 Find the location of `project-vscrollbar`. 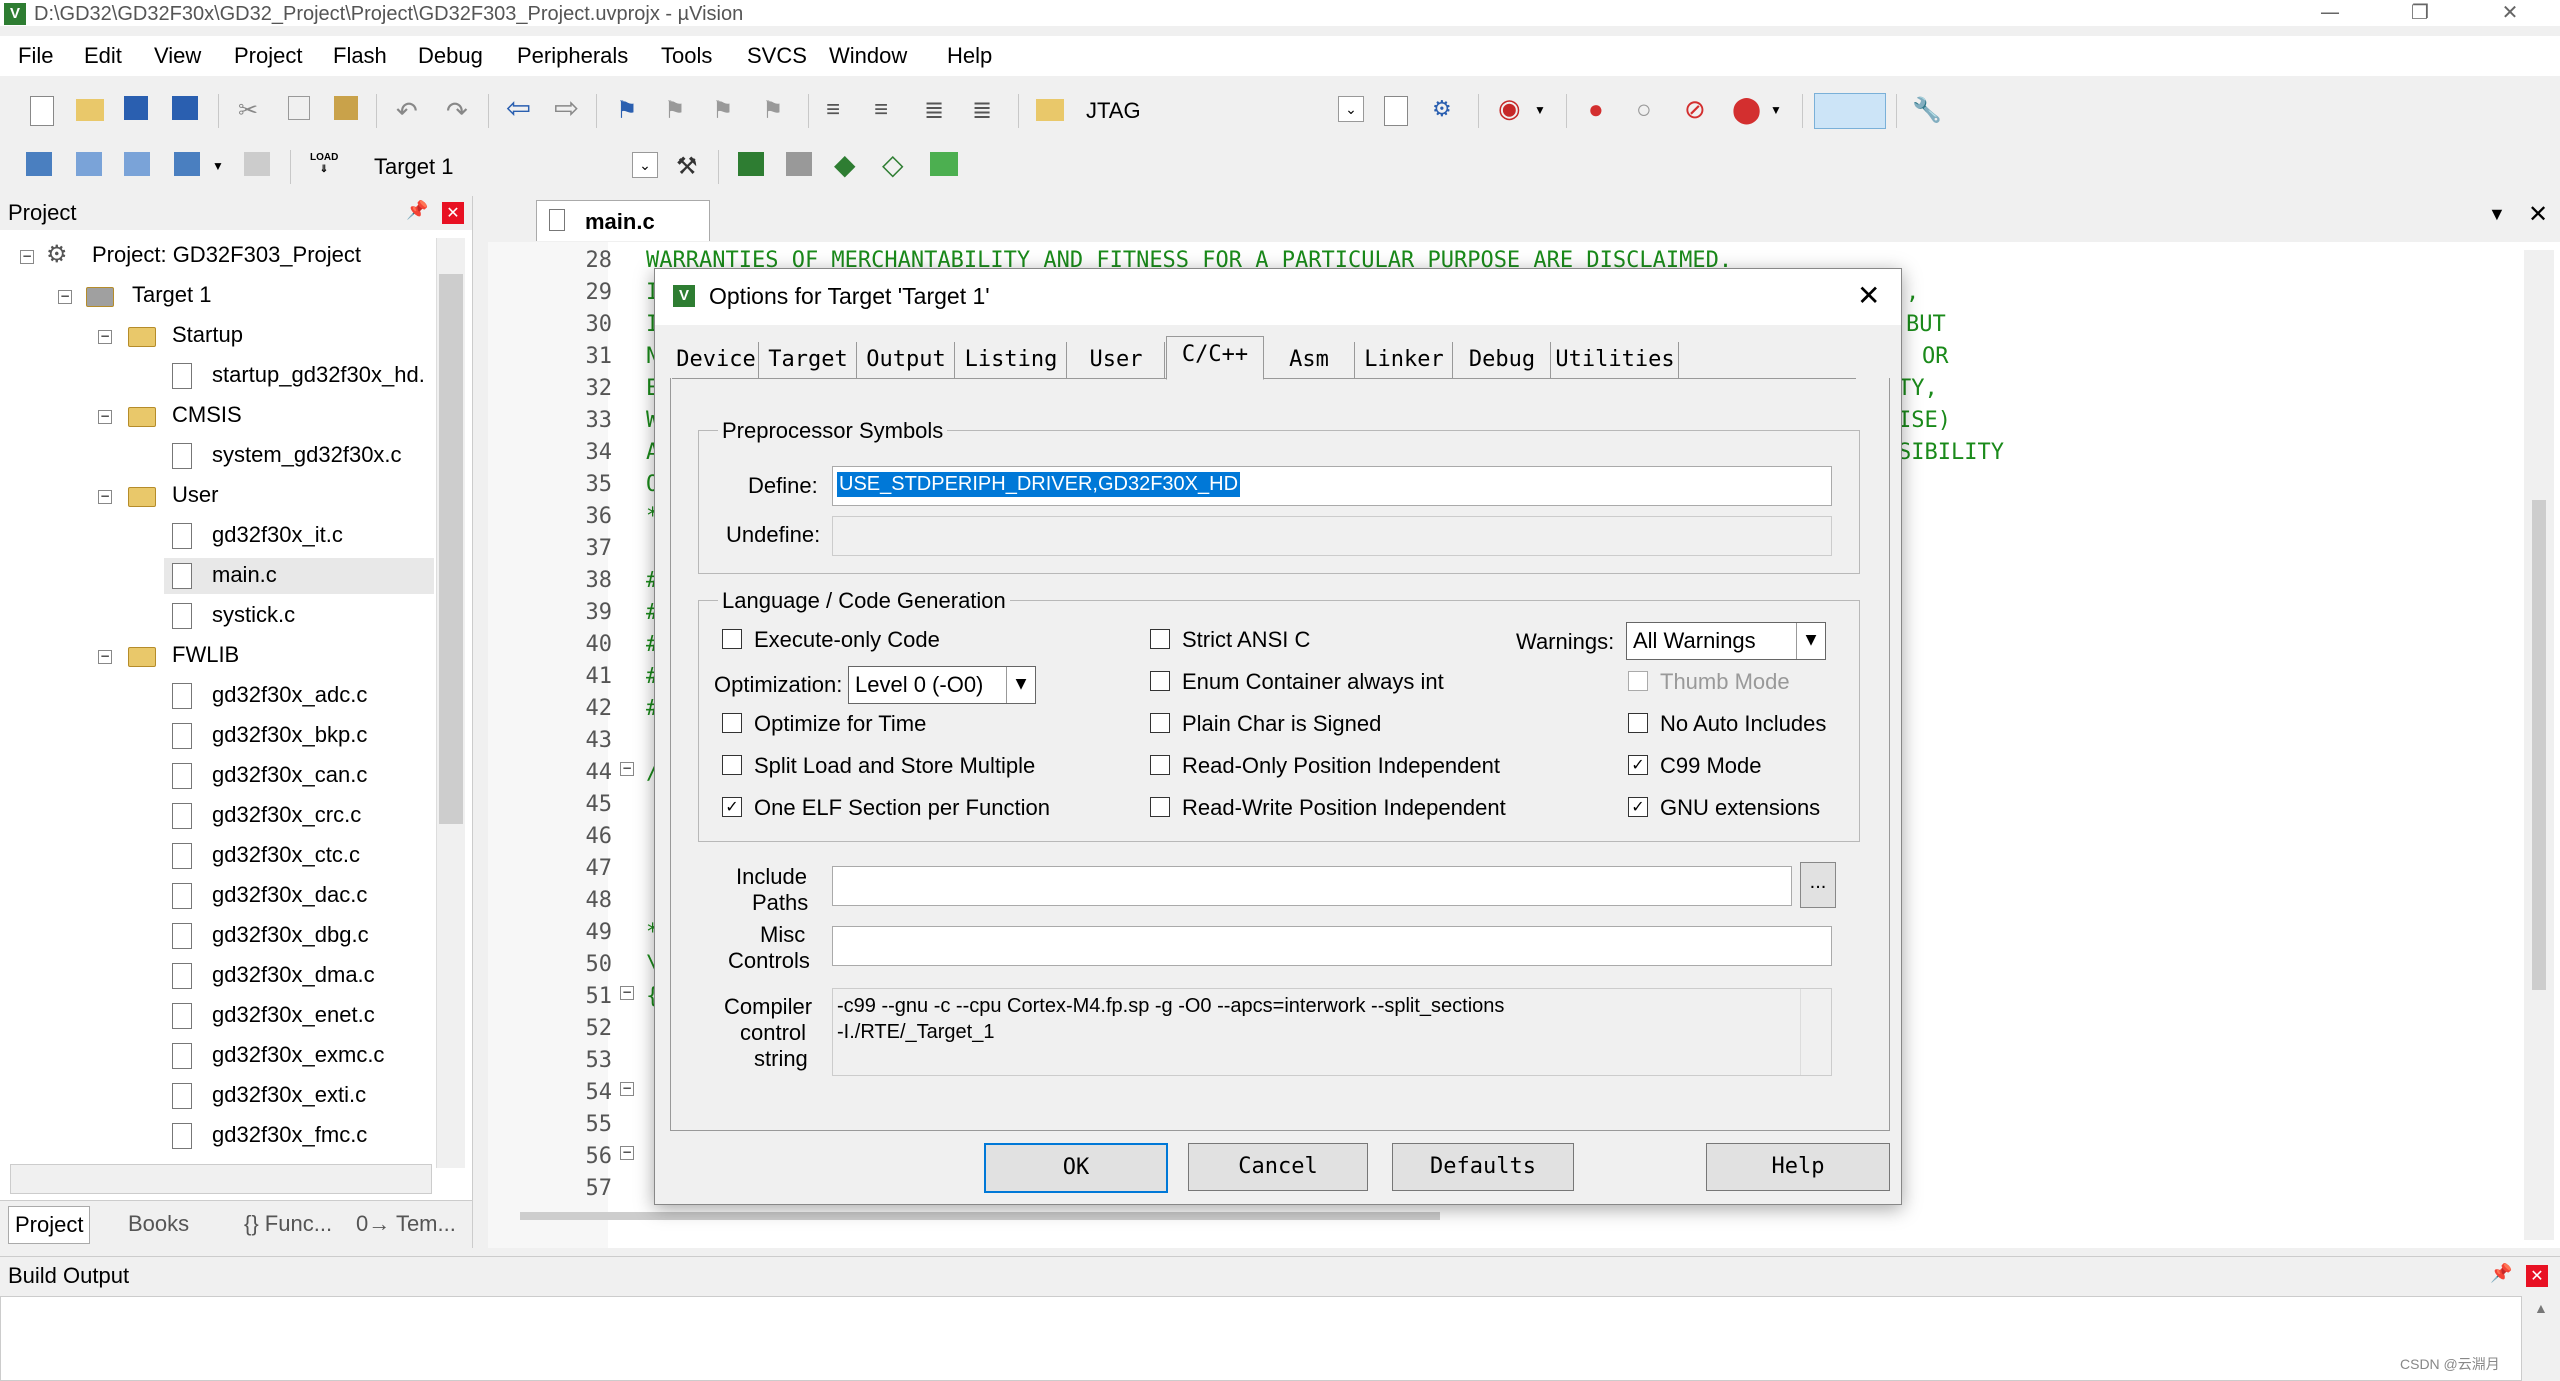

project-vscrollbar is located at coordinates (450, 703).